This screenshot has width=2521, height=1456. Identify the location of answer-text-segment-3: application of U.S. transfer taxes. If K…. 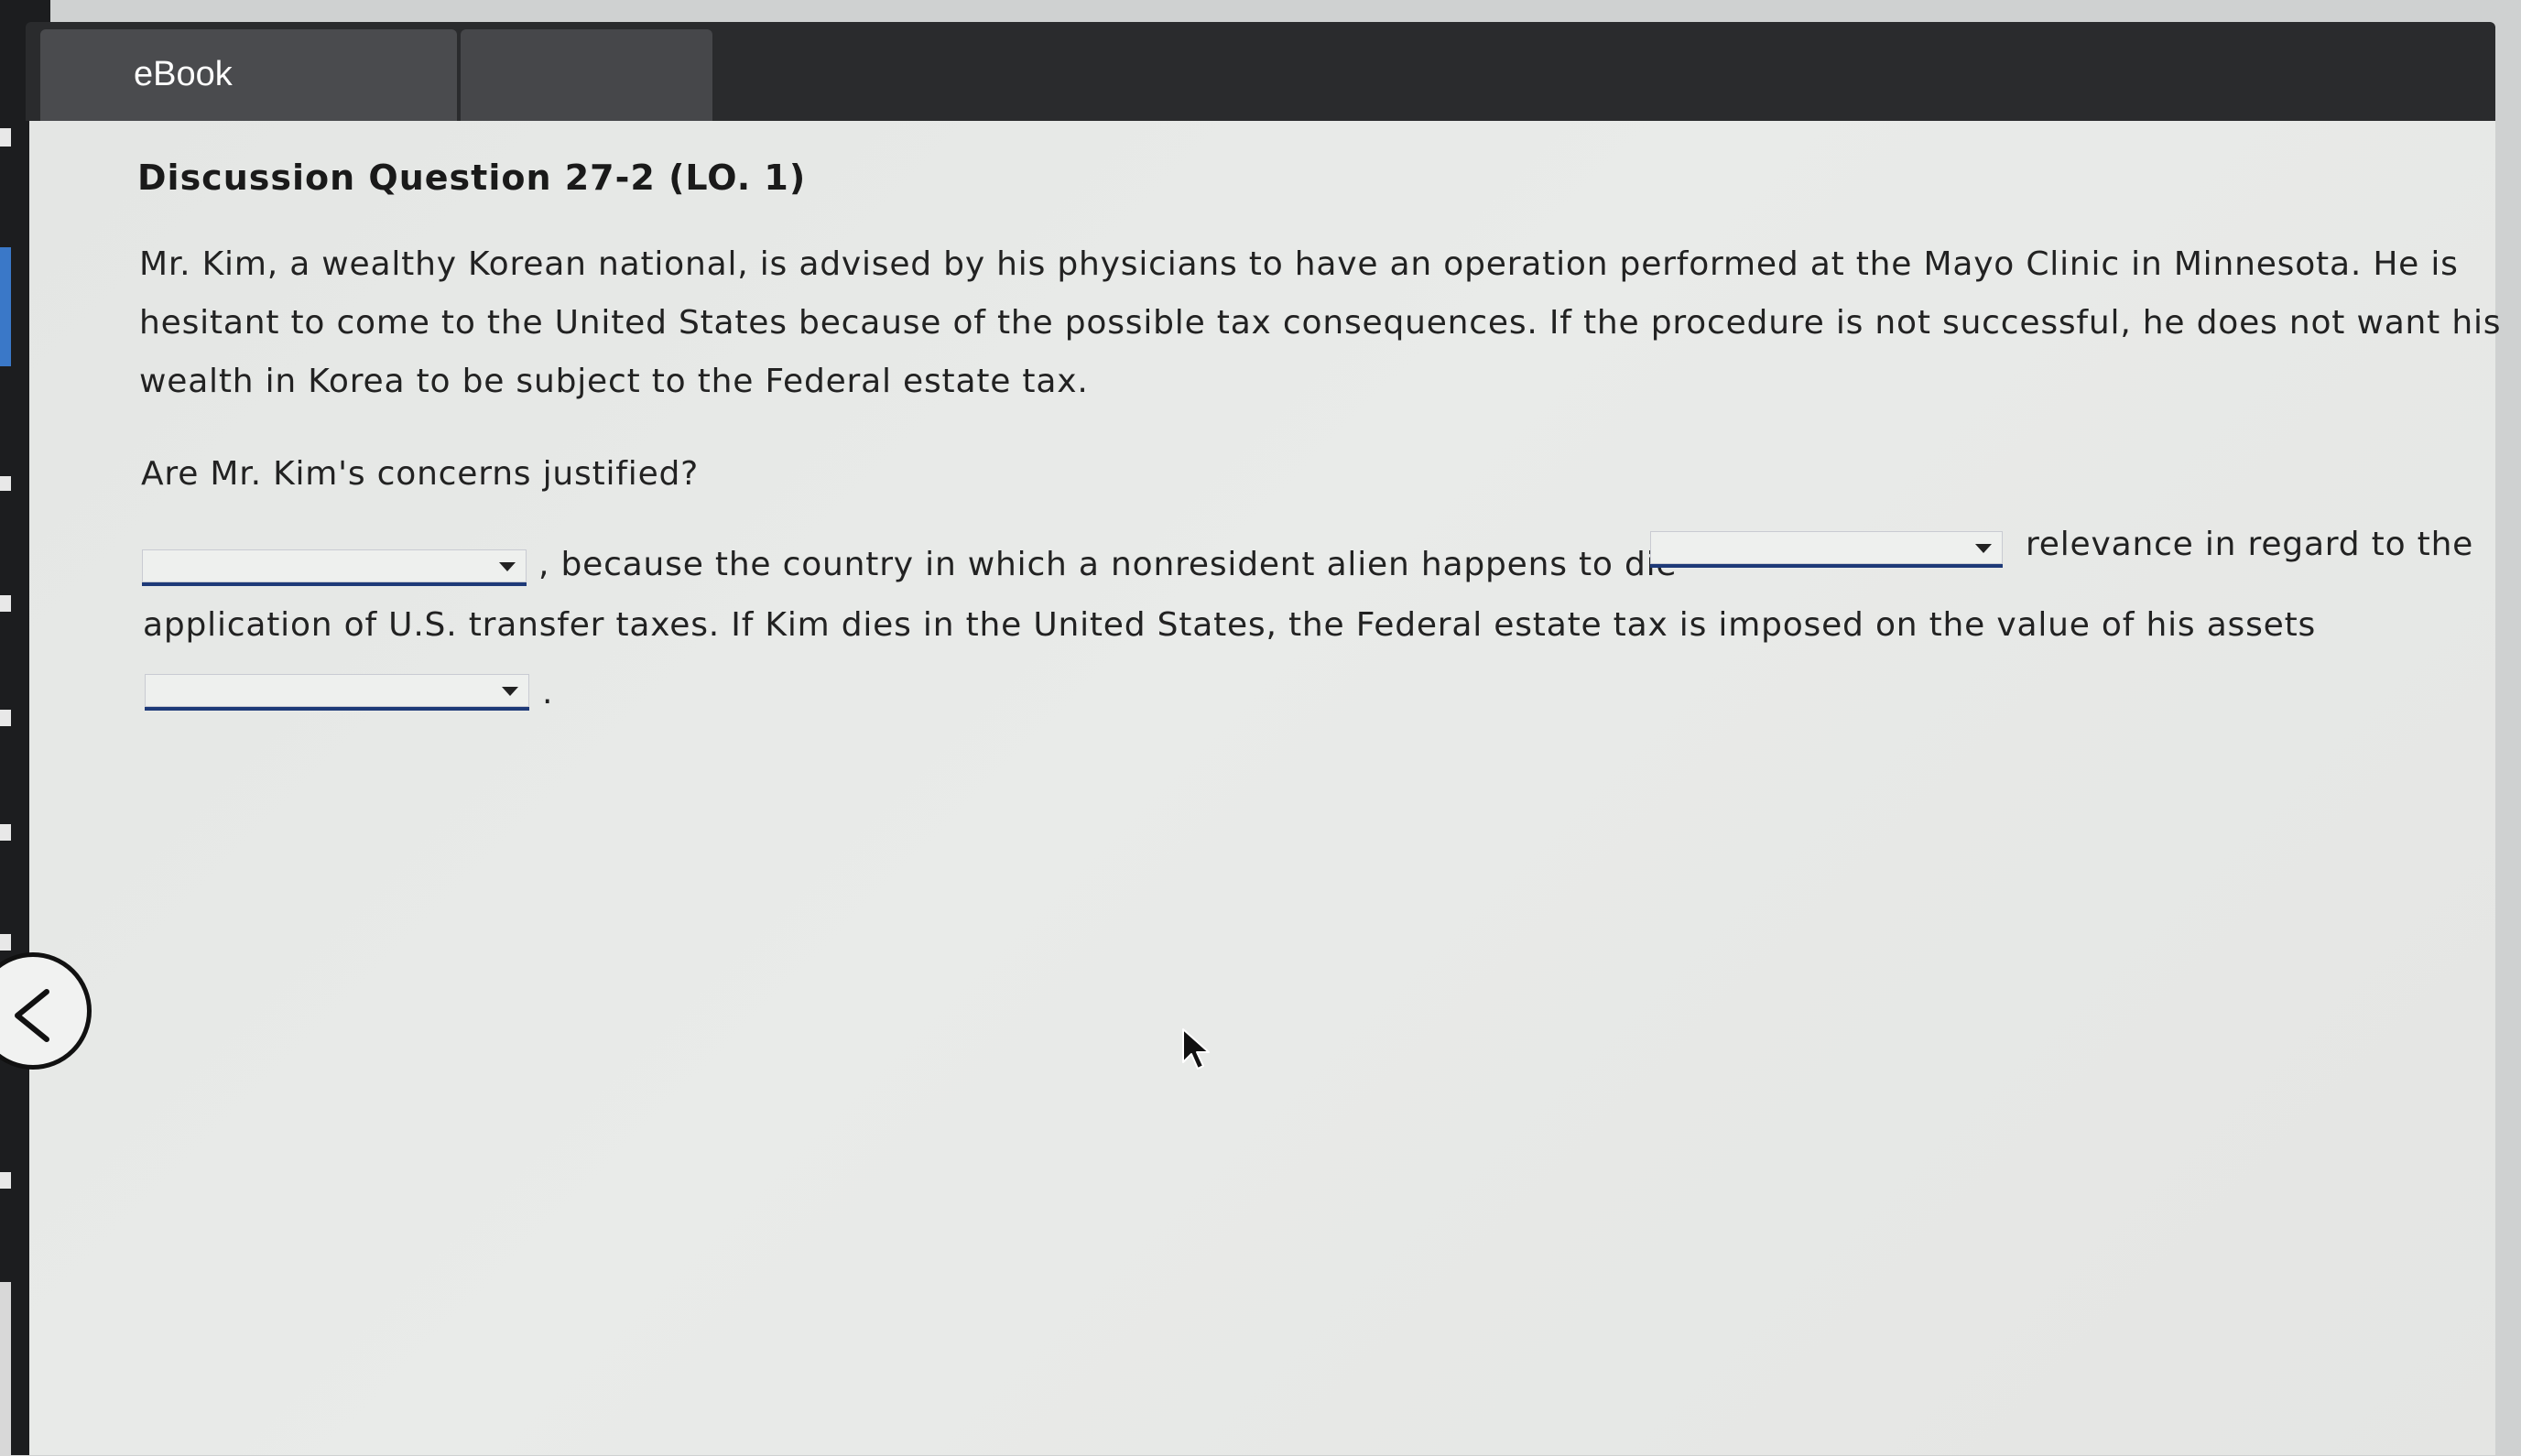
(1230, 625).